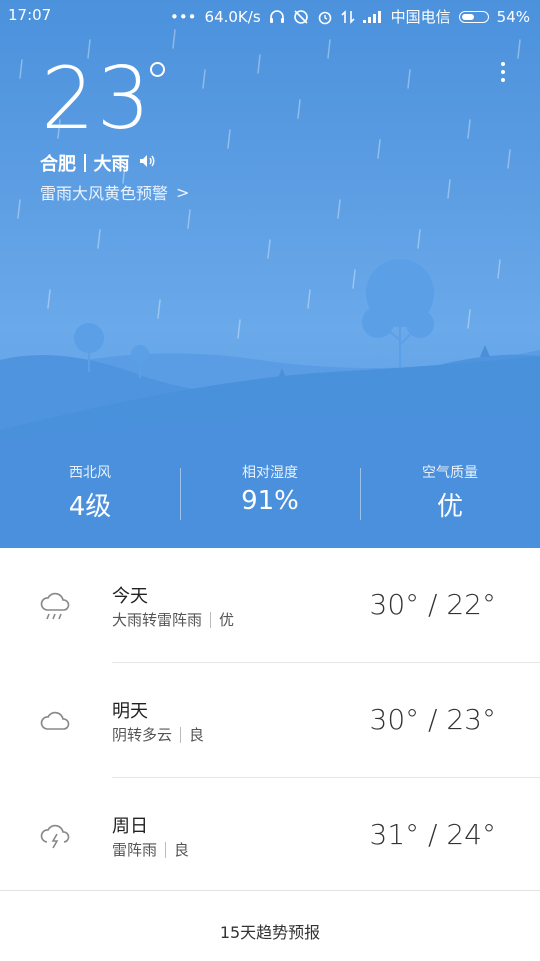  I want to click on forecast-temp-range: 30° / 23°, so click(433, 719).